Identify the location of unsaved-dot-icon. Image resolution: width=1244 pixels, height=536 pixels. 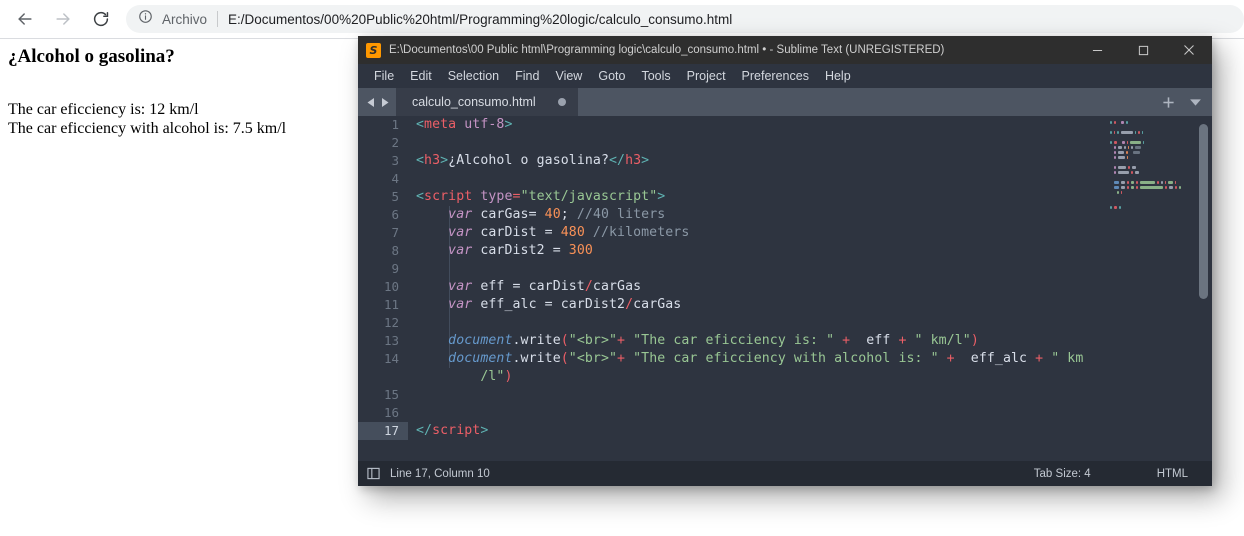
(561, 102).